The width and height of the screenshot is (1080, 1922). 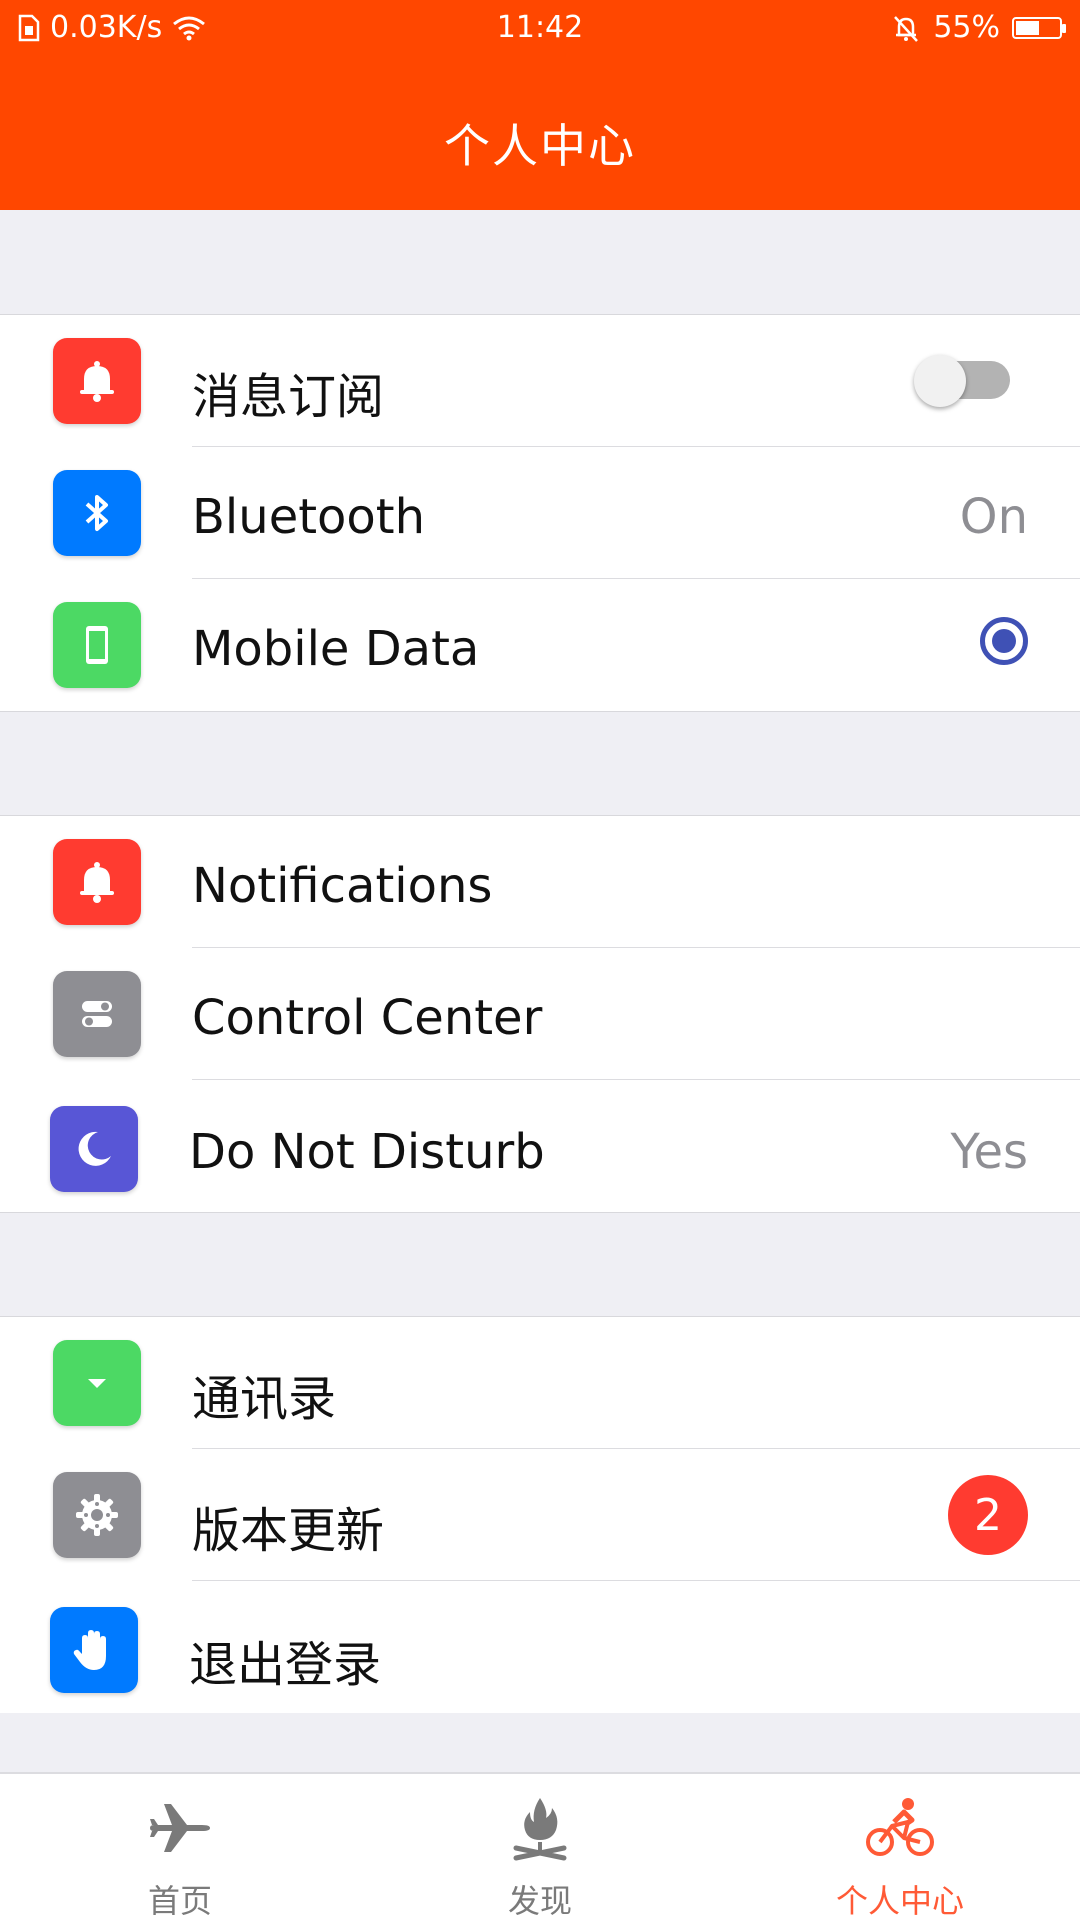 I want to click on status-right: 55%, so click(x=978, y=27).